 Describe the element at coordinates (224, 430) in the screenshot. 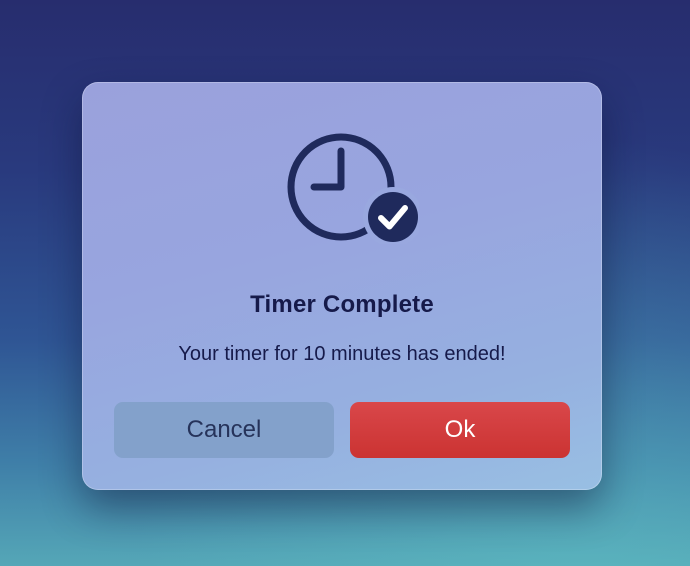

I see `cancel-button: Cancel` at that location.